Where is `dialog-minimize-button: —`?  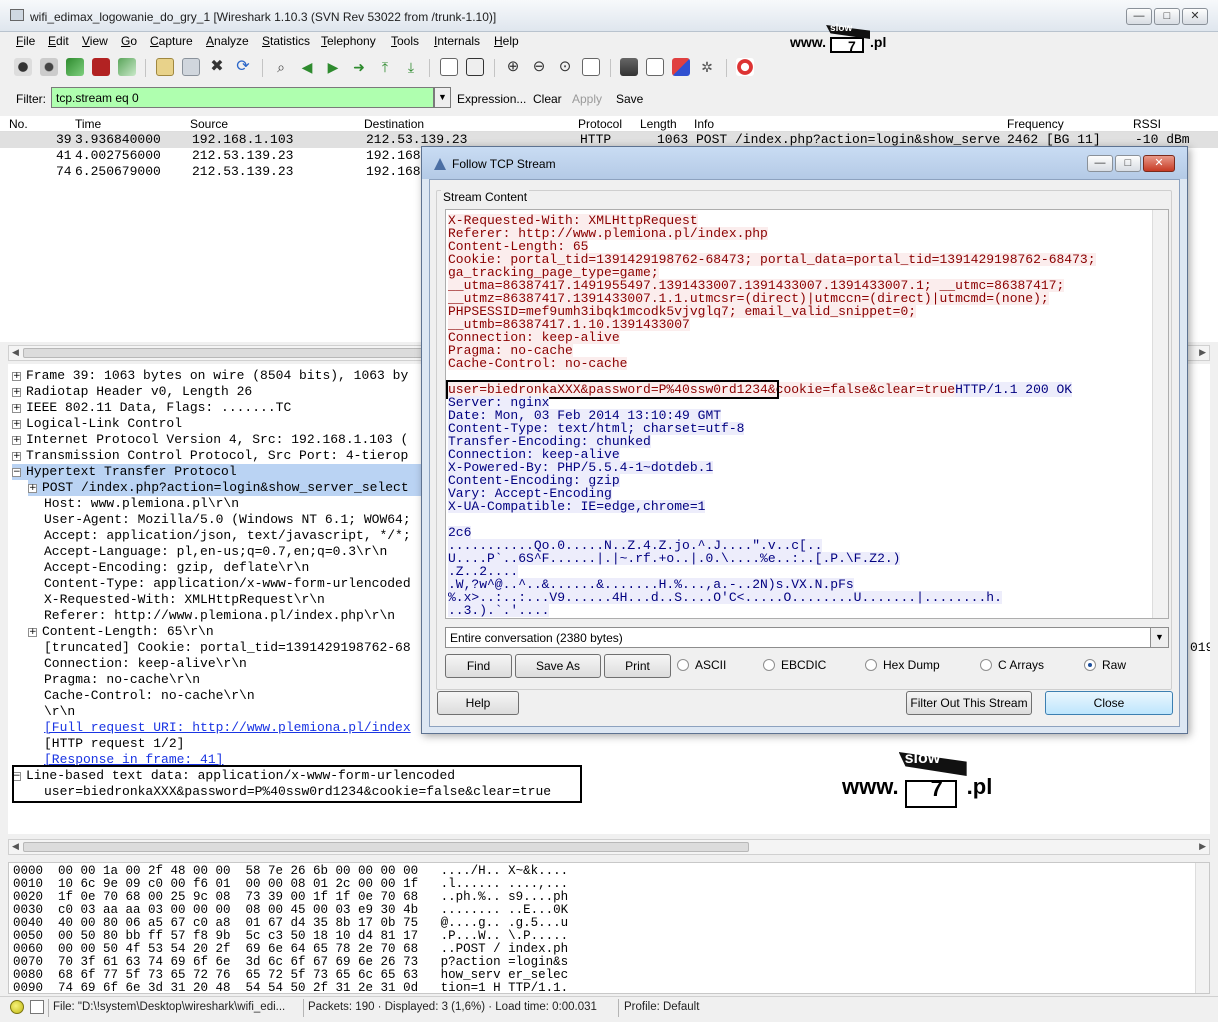
dialog-minimize-button: — is located at coordinates (1100, 163).